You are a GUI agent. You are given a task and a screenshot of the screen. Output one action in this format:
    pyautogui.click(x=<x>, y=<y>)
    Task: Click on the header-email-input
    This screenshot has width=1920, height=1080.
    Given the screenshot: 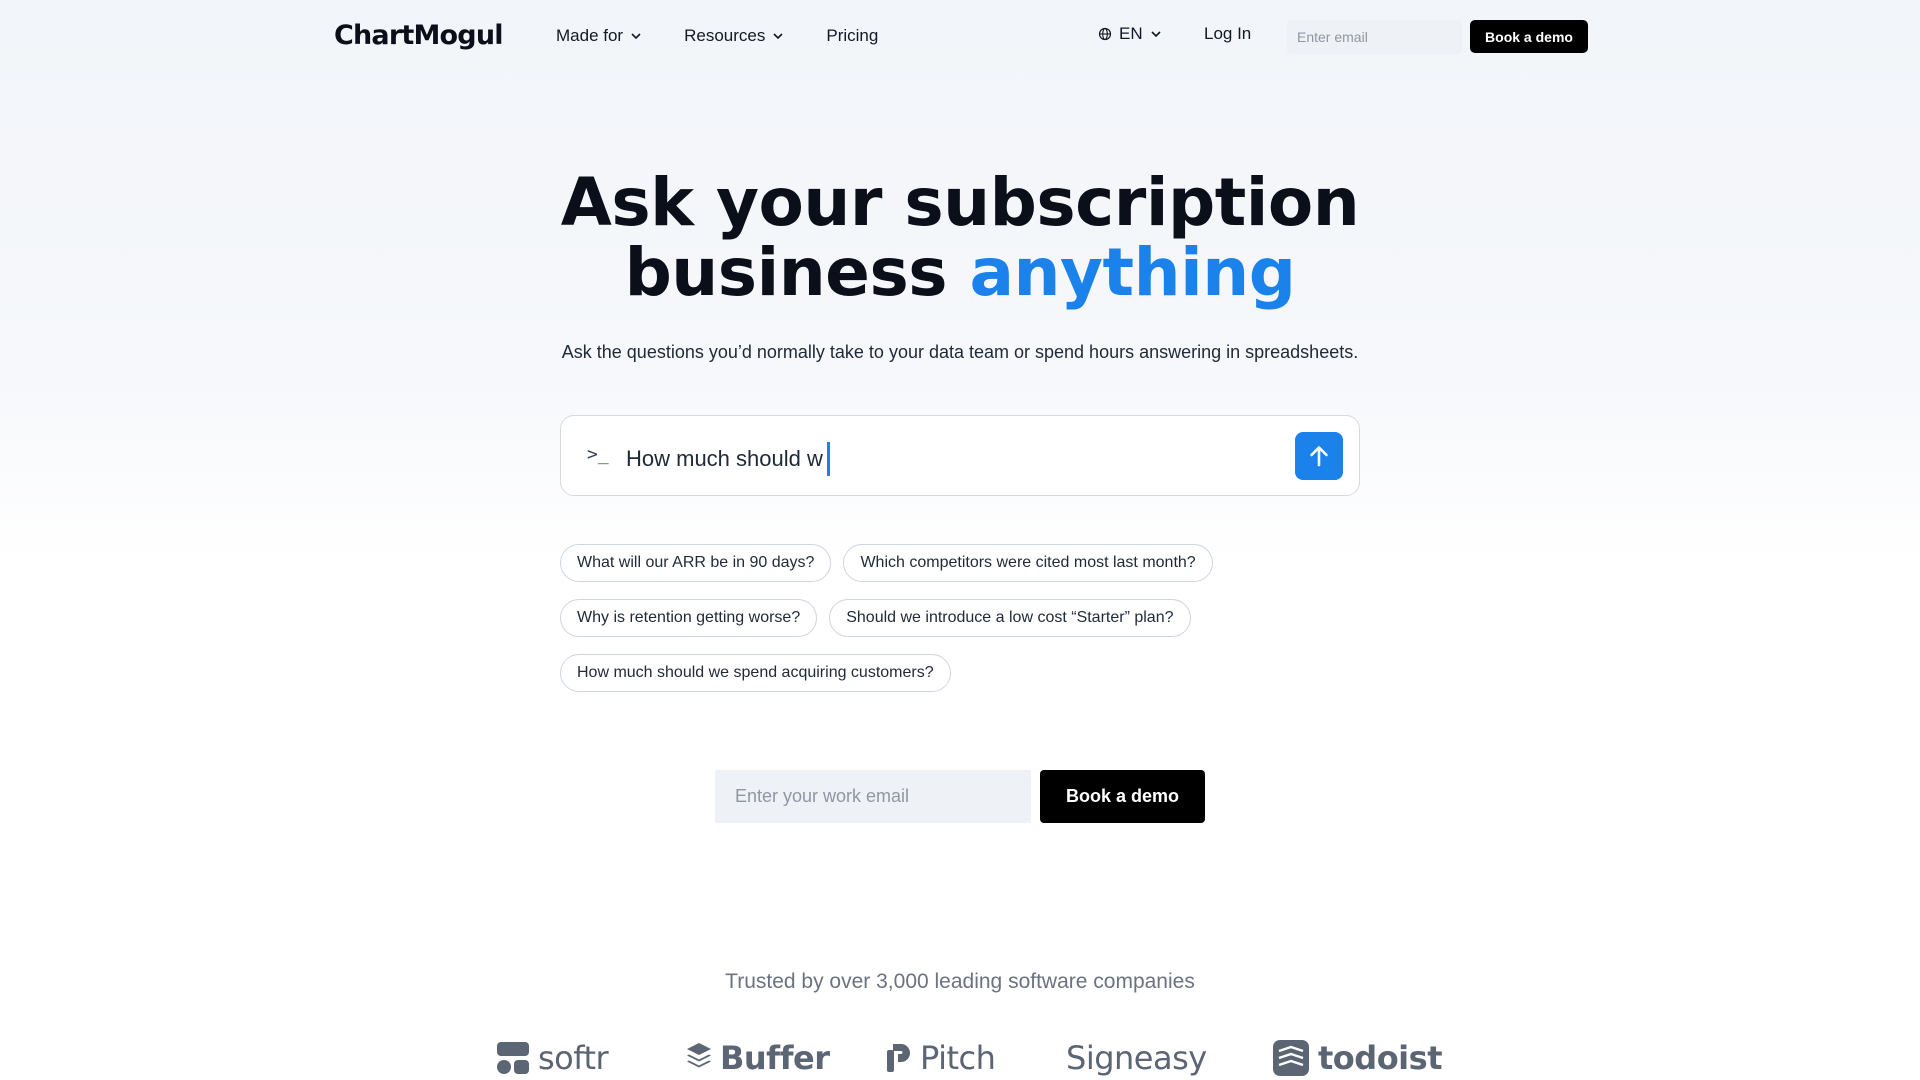 What is the action you would take?
    pyautogui.click(x=1374, y=37)
    